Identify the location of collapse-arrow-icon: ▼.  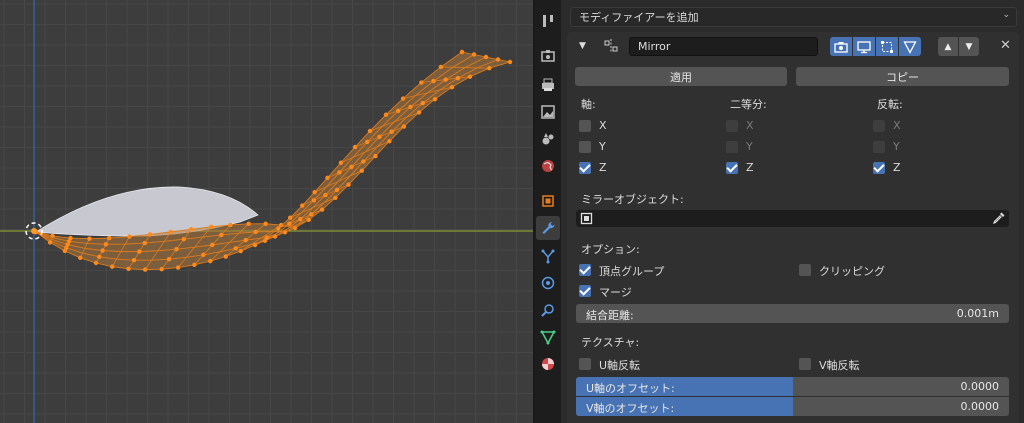
(582, 46).